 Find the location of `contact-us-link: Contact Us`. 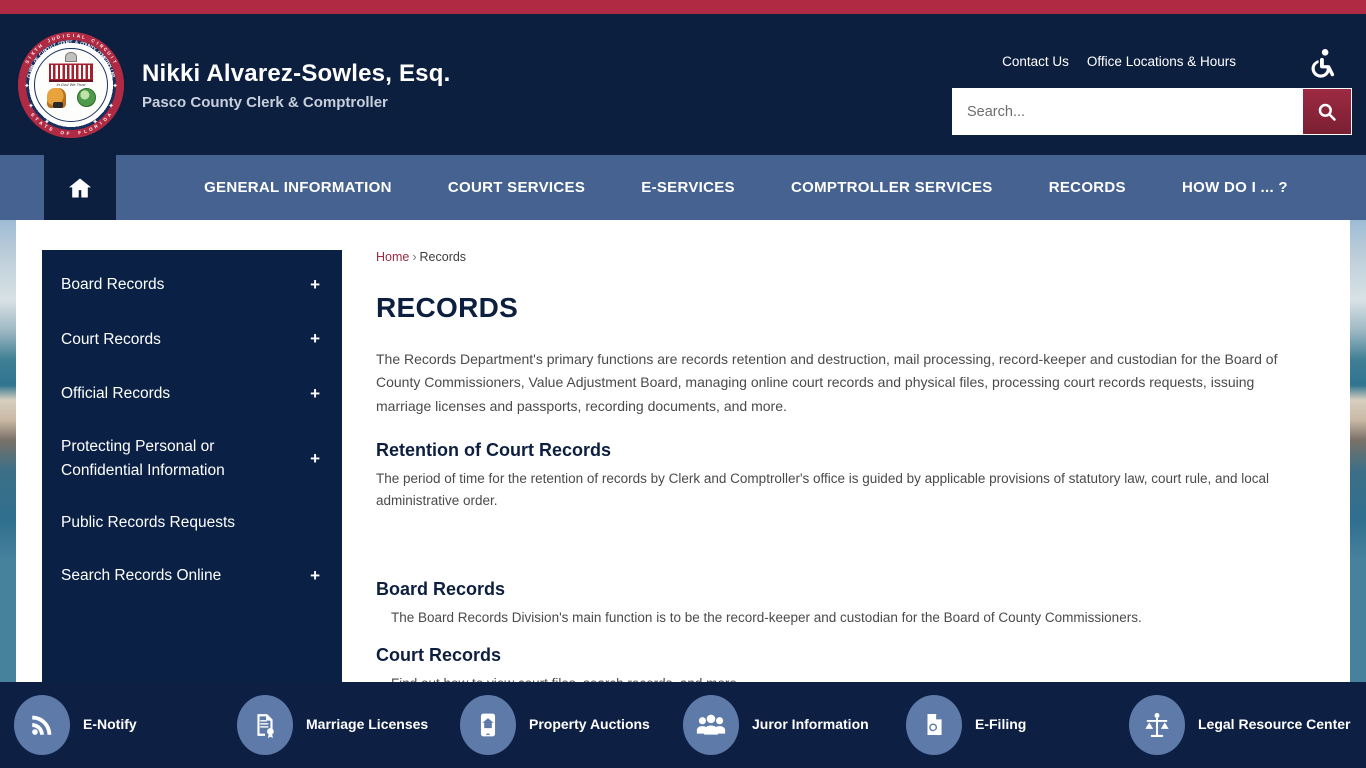

contact-us-link: Contact Us is located at coordinates (1035, 61).